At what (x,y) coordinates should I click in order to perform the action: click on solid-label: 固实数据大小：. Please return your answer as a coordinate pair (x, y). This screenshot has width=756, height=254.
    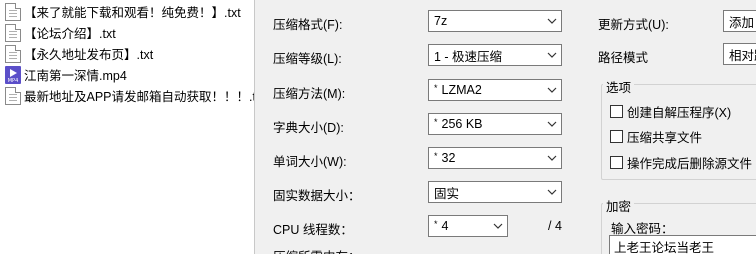
    Looking at the image, I should click on (317, 196).